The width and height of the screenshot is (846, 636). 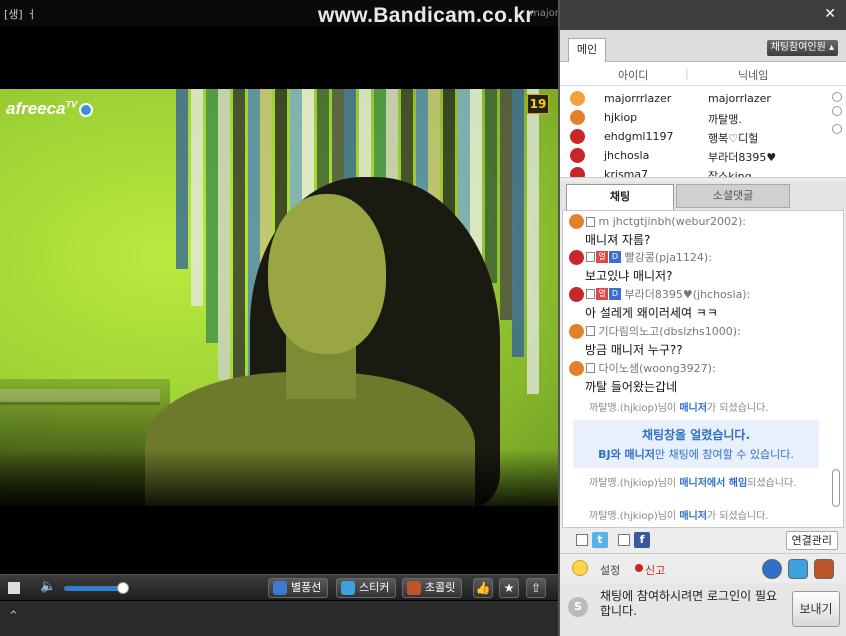 What do you see at coordinates (696, 444) in the screenshot?
I see `chat-frozen-notice: 채팅창을 얼렸습니다. BJ와 매니저만 채팅에 참여할 수 있습니다.` at bounding box center [696, 444].